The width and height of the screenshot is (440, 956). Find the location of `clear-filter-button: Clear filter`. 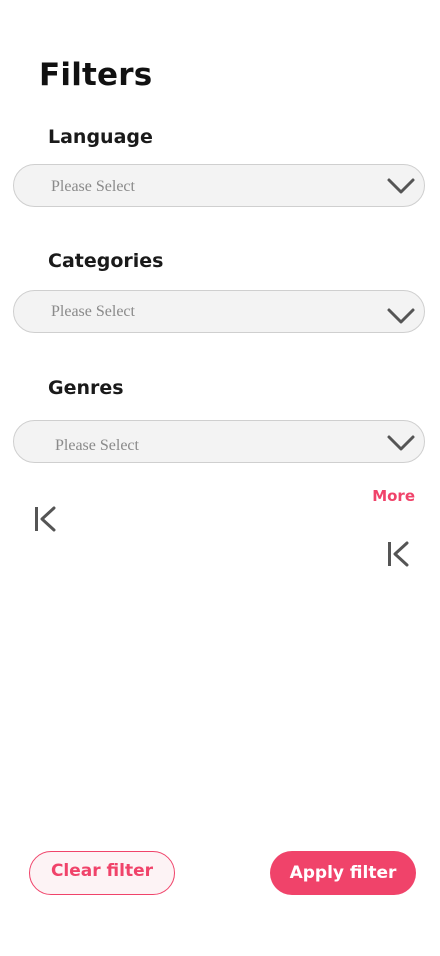

clear-filter-button: Clear filter is located at coordinates (102, 873).